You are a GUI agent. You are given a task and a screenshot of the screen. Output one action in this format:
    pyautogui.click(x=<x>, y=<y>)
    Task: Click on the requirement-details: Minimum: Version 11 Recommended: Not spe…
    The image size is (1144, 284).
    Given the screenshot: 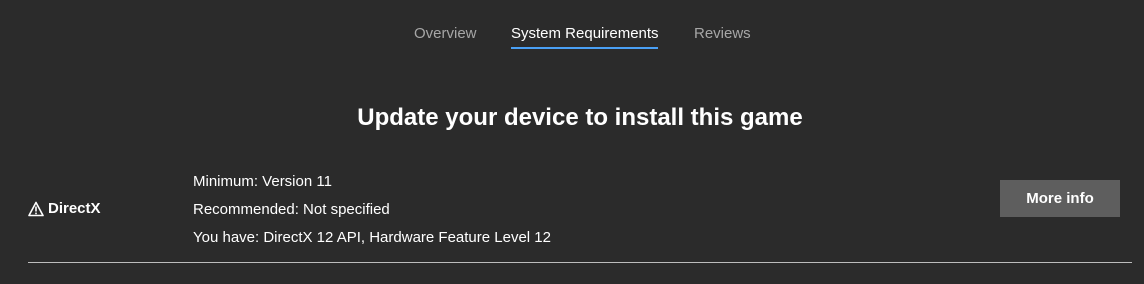 What is the action you would take?
    pyautogui.click(x=372, y=210)
    